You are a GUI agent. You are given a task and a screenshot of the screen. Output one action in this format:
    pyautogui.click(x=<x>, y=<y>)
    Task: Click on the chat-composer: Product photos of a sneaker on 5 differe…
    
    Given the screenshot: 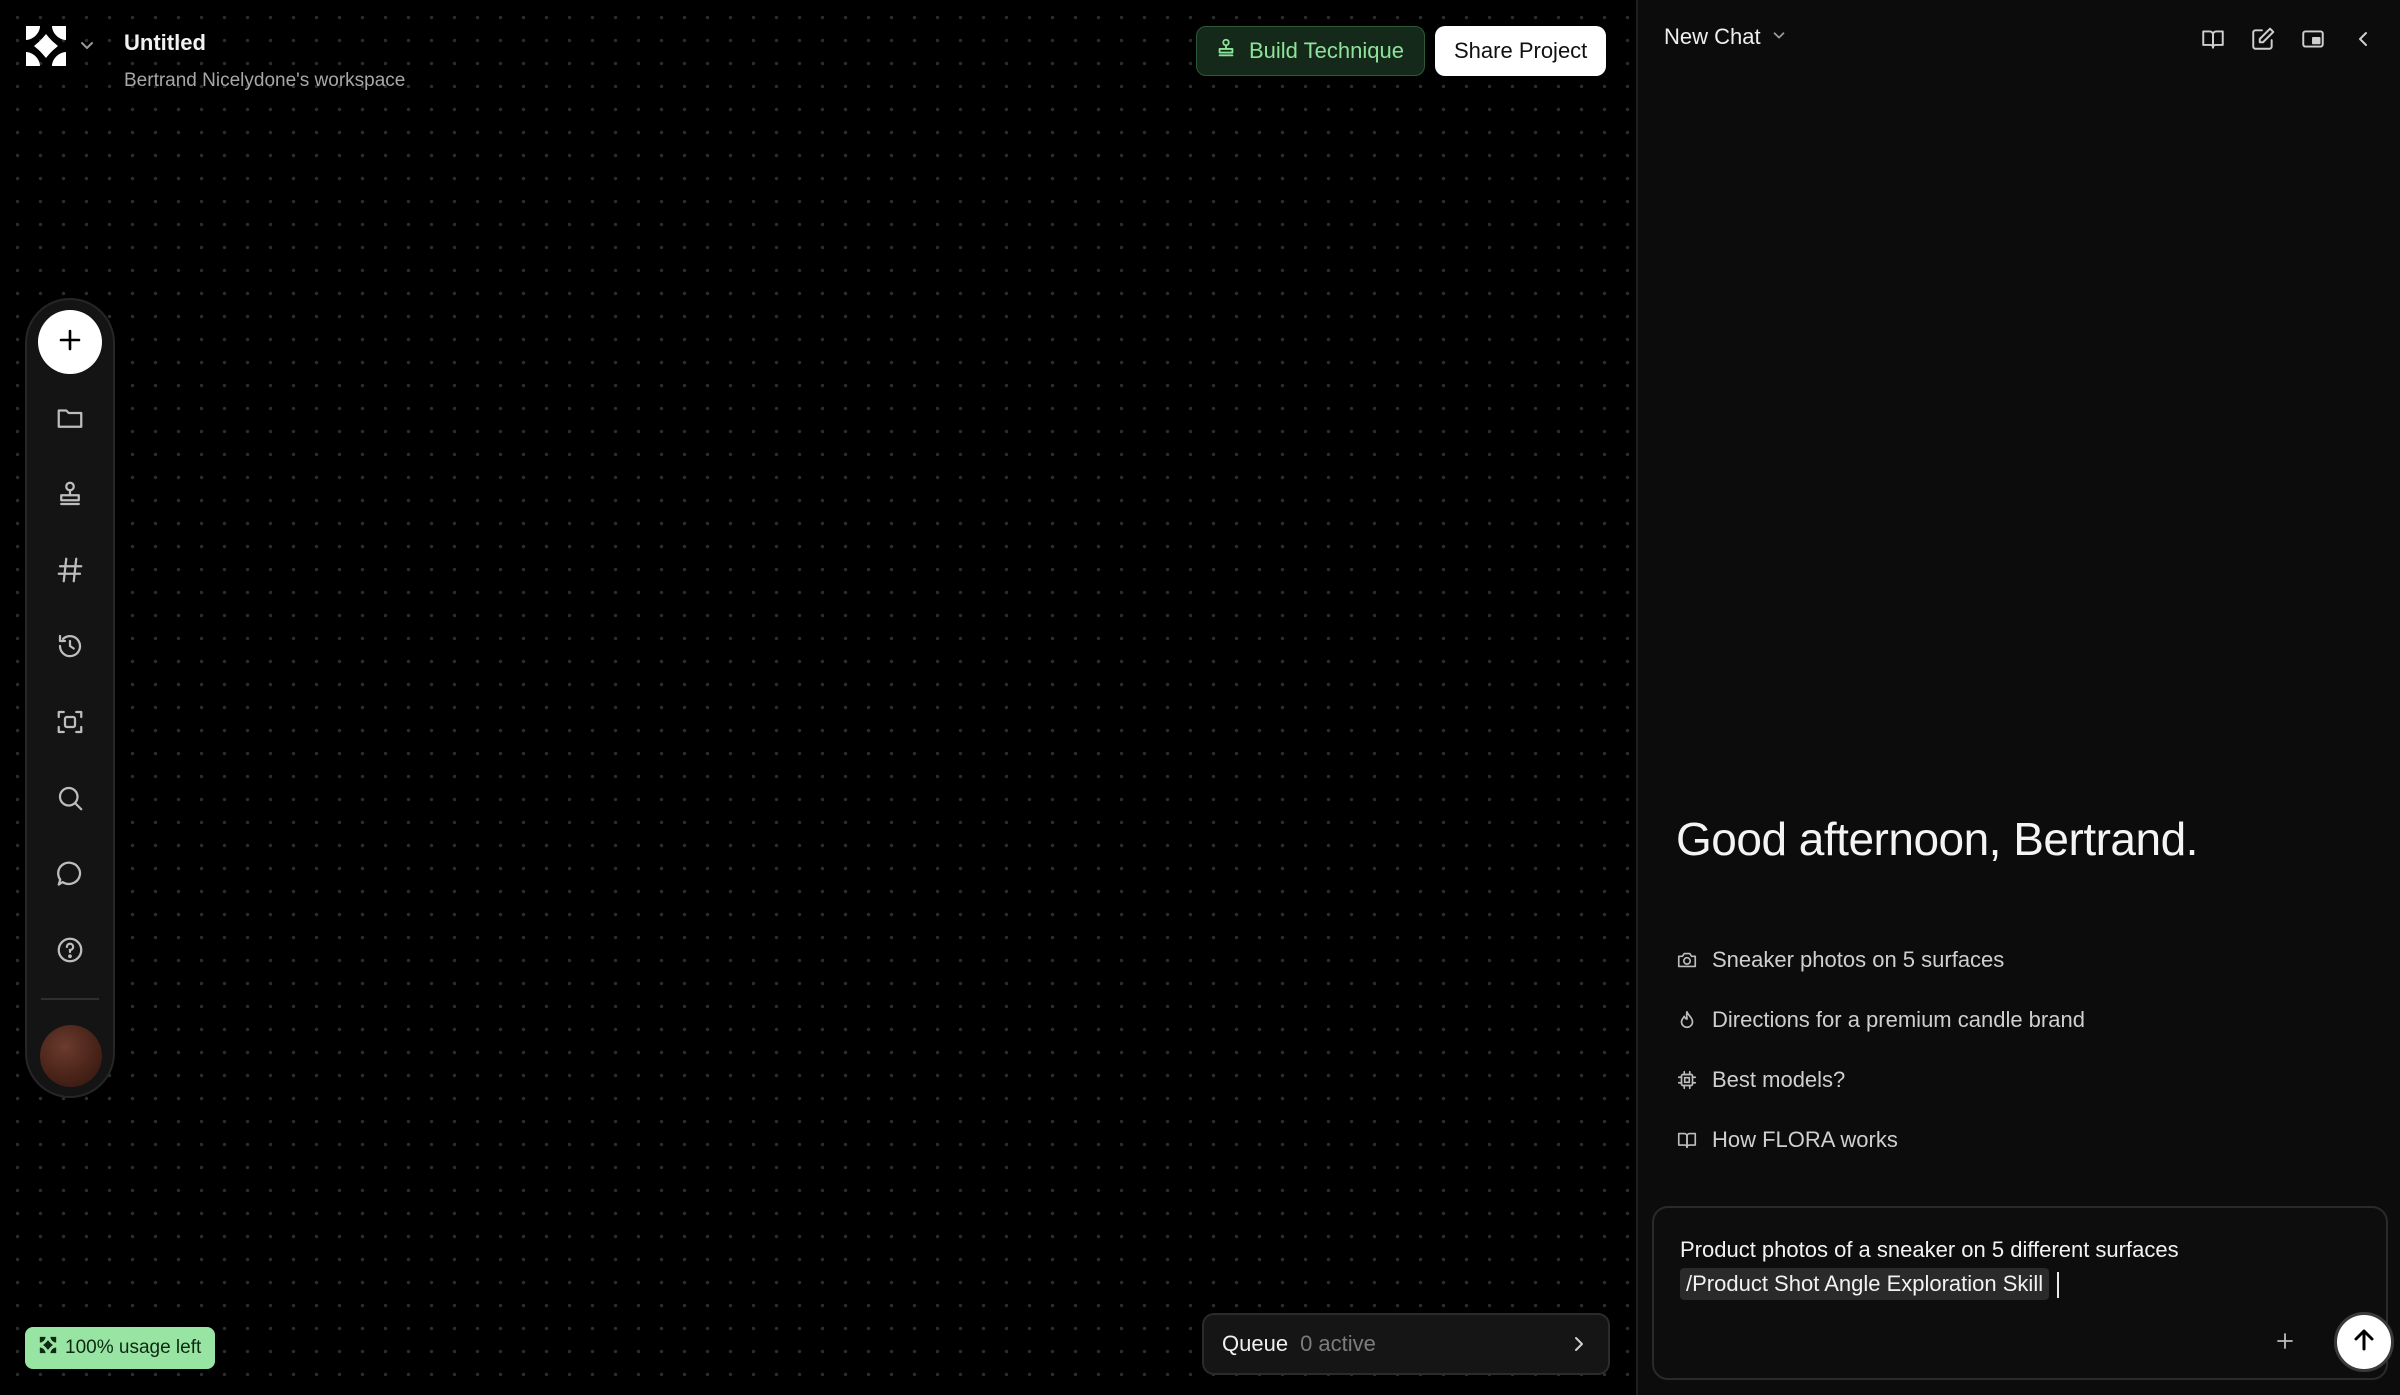 What is the action you would take?
    pyautogui.click(x=2023, y=1293)
    